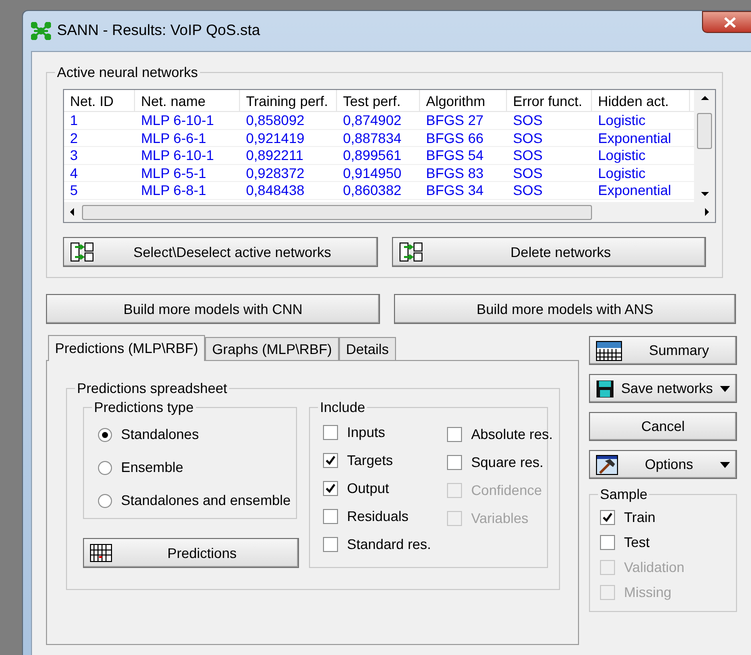  Describe the element at coordinates (704, 98) in the screenshot. I see `scroll-up-icon` at that location.